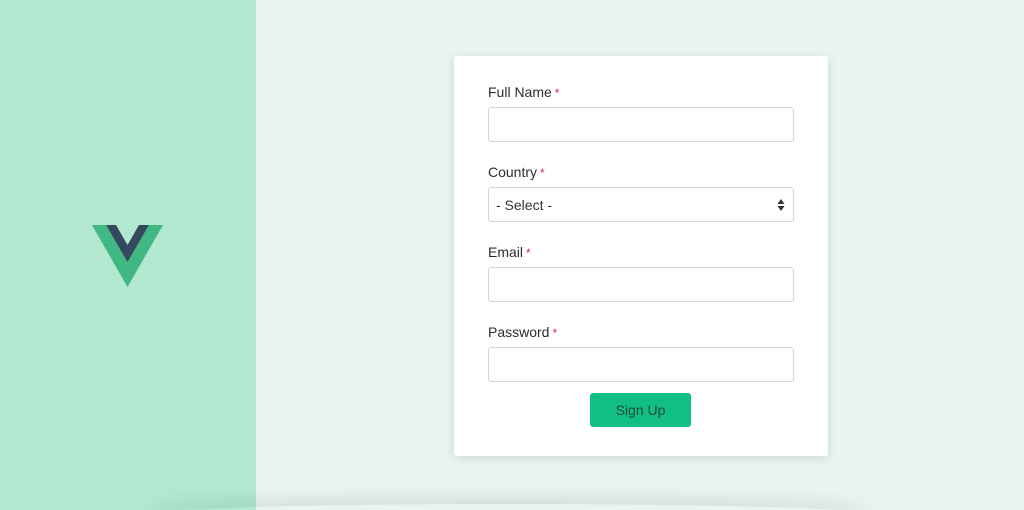  What do you see at coordinates (510, 507) in the screenshot?
I see `bottom-shadow` at bounding box center [510, 507].